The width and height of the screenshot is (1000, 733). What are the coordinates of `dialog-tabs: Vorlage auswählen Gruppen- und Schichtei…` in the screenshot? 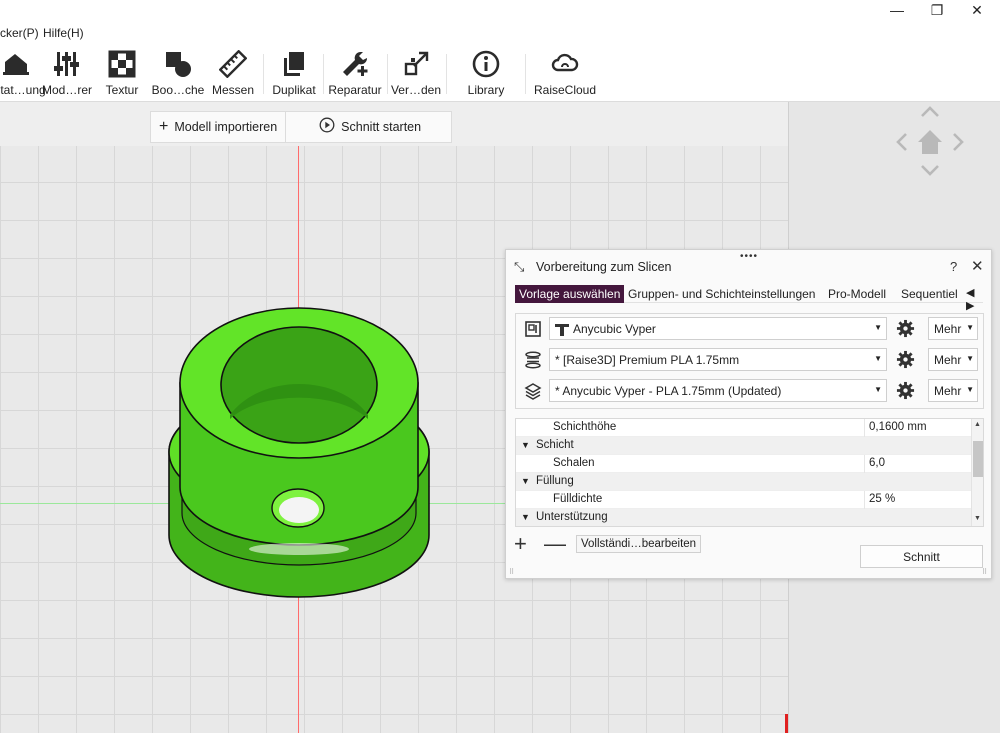 It's located at (749, 298).